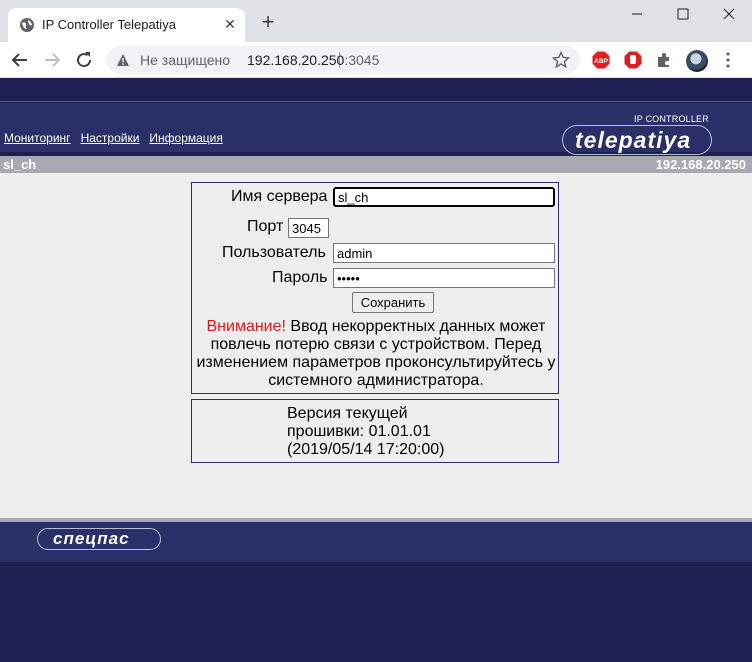 This screenshot has width=752, height=662. I want to click on specpas-logo: спецпас, so click(99, 539).